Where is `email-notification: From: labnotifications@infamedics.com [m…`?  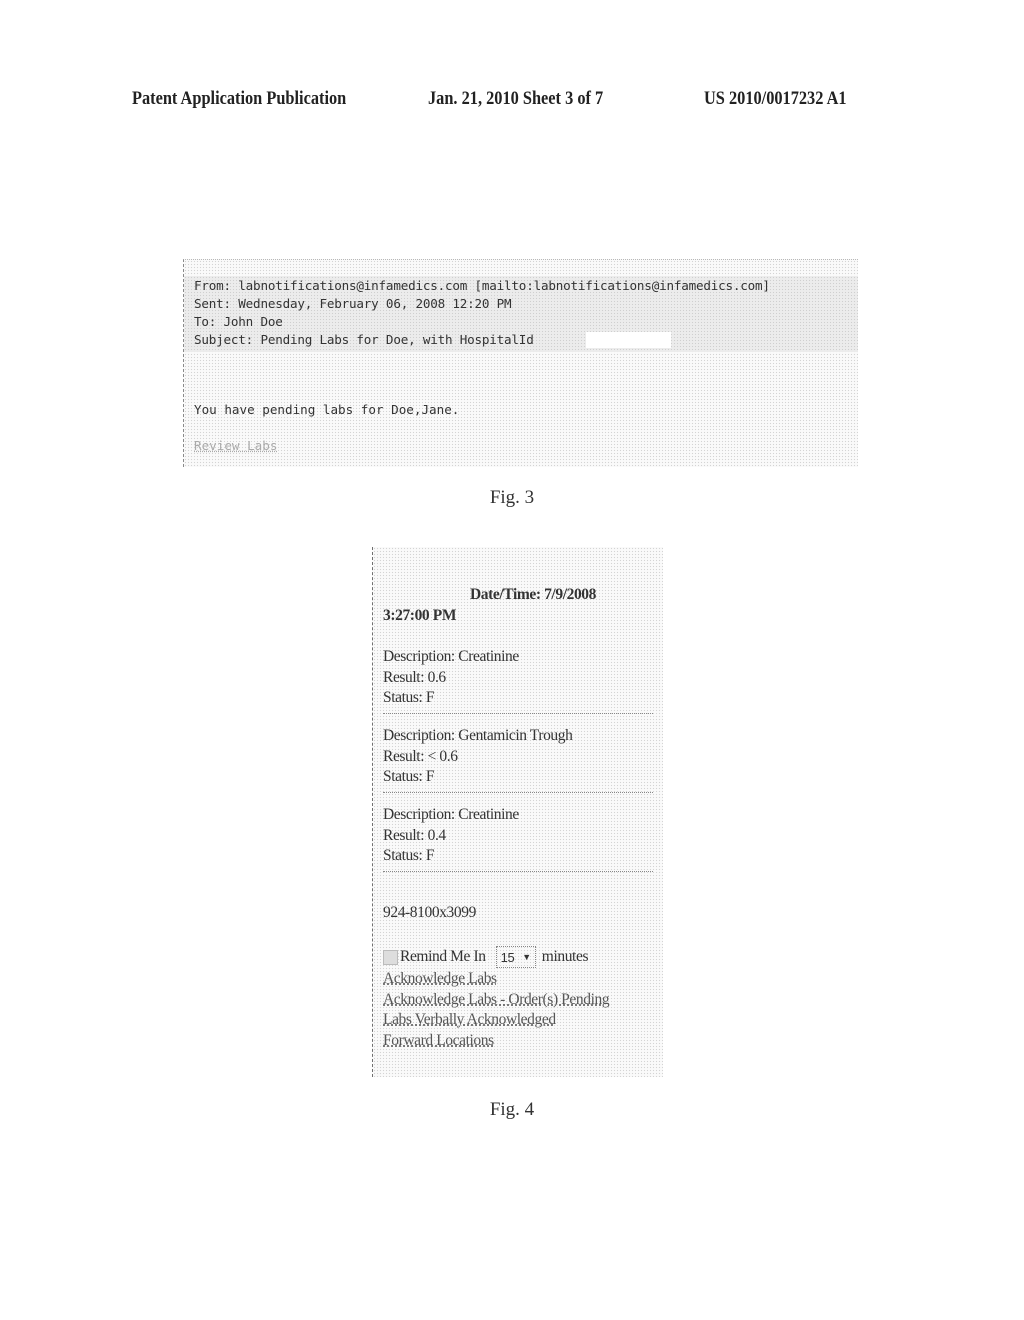
email-notification: From: labnotifications@infamedics.com [m… is located at coordinates (520, 363).